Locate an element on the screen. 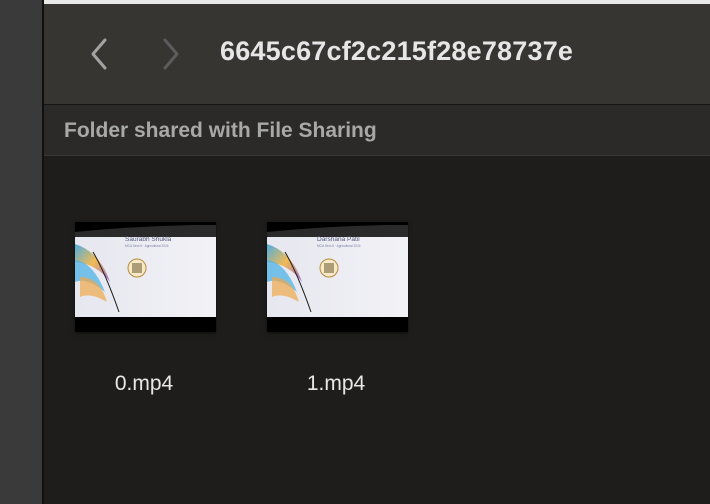  back-button is located at coordinates (99, 54).